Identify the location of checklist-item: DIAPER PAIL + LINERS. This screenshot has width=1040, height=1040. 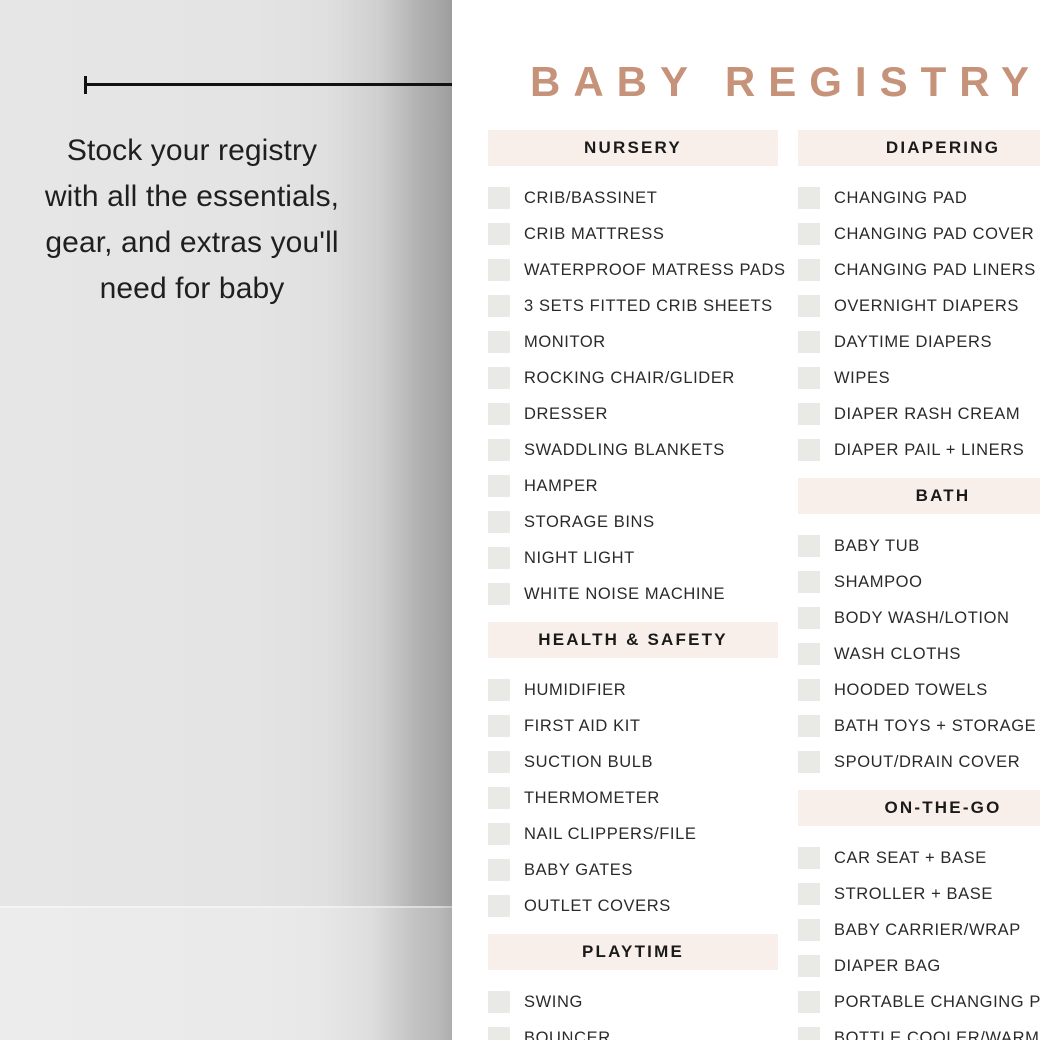
(919, 450).